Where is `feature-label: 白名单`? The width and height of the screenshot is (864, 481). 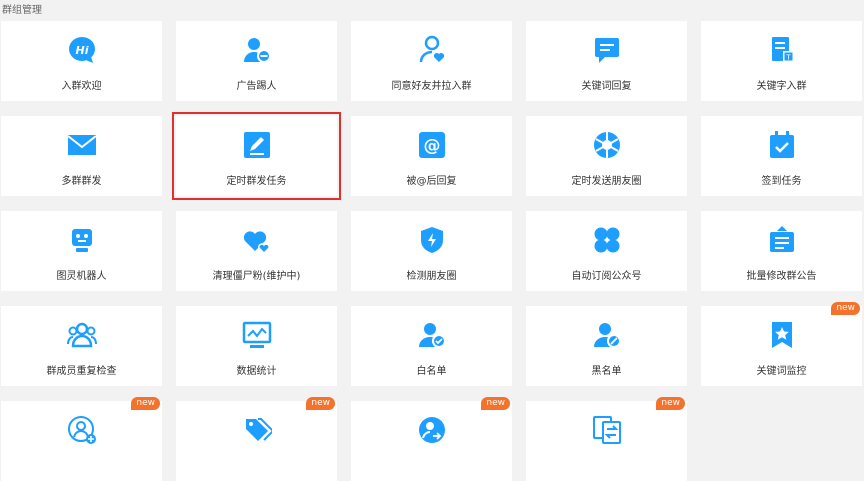
feature-label: 白名单 is located at coordinates (431, 371).